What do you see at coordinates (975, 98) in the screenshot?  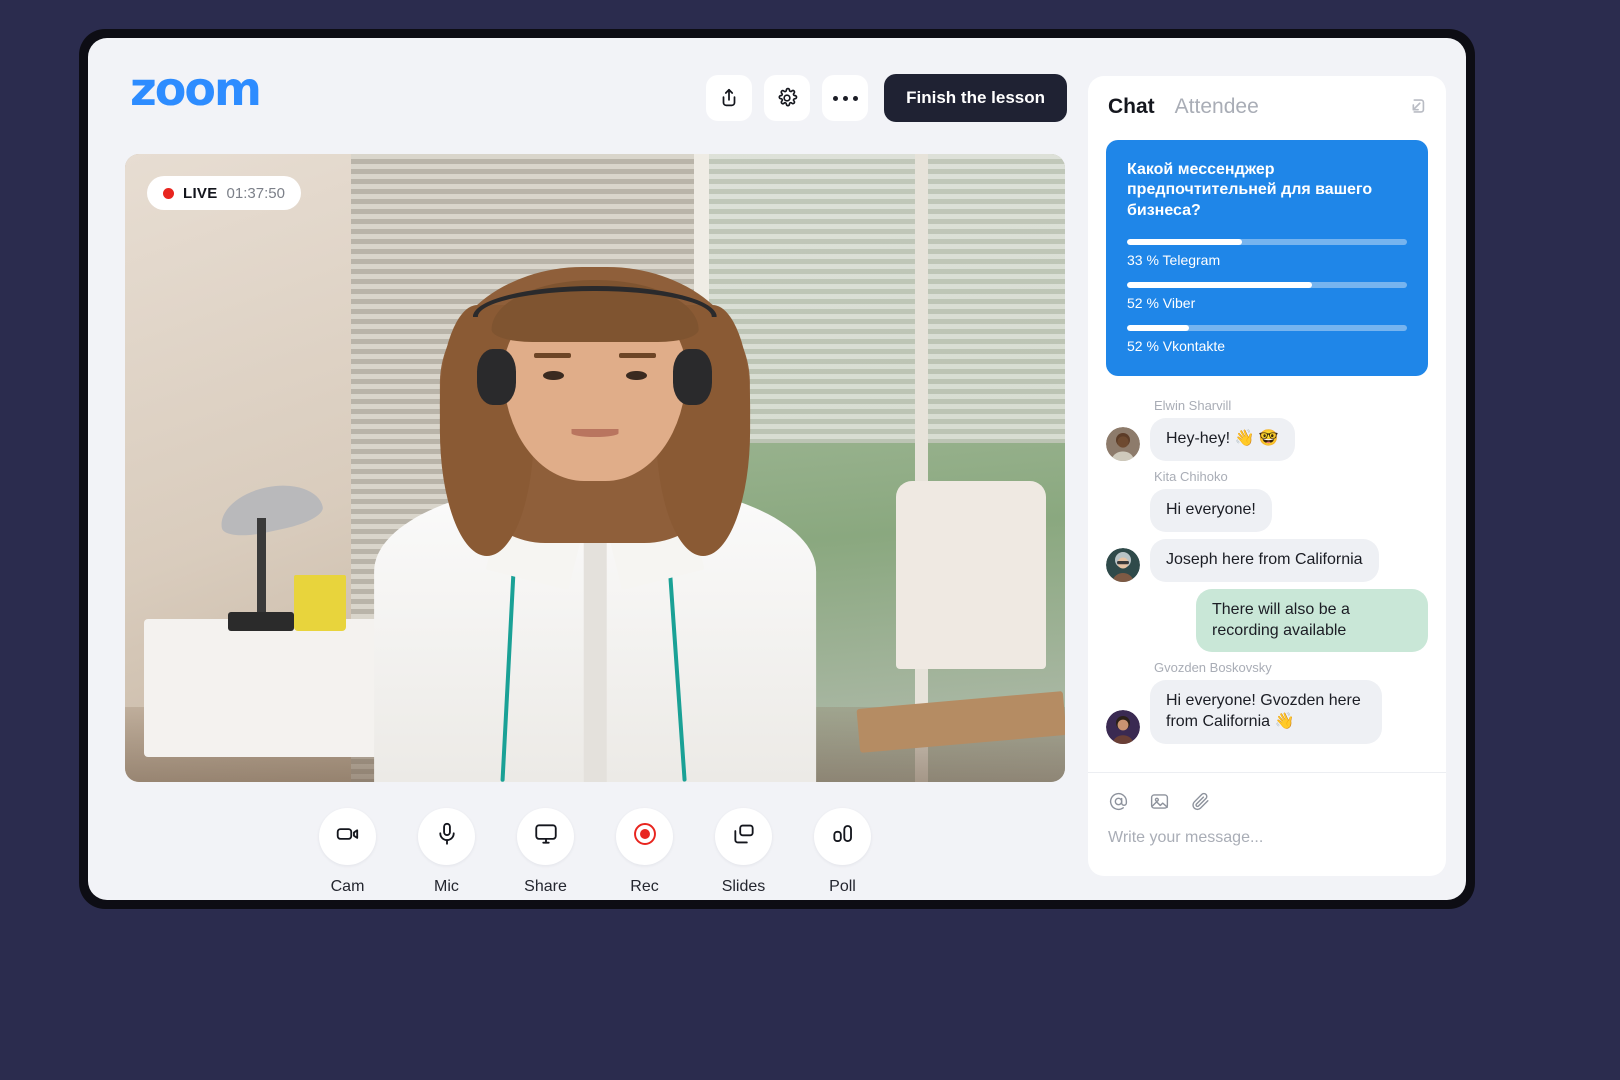 I see `finish-lesson-button: Finish the lesson` at bounding box center [975, 98].